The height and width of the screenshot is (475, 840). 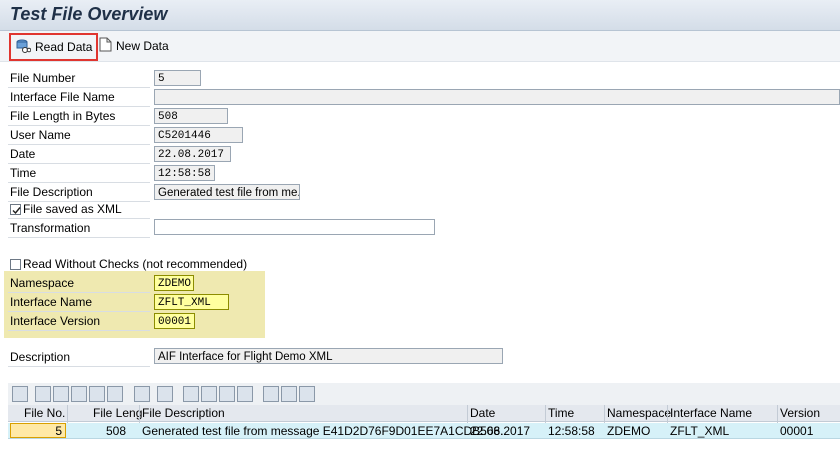 What do you see at coordinates (97, 394) in the screenshot?
I see `find-next-icon` at bounding box center [97, 394].